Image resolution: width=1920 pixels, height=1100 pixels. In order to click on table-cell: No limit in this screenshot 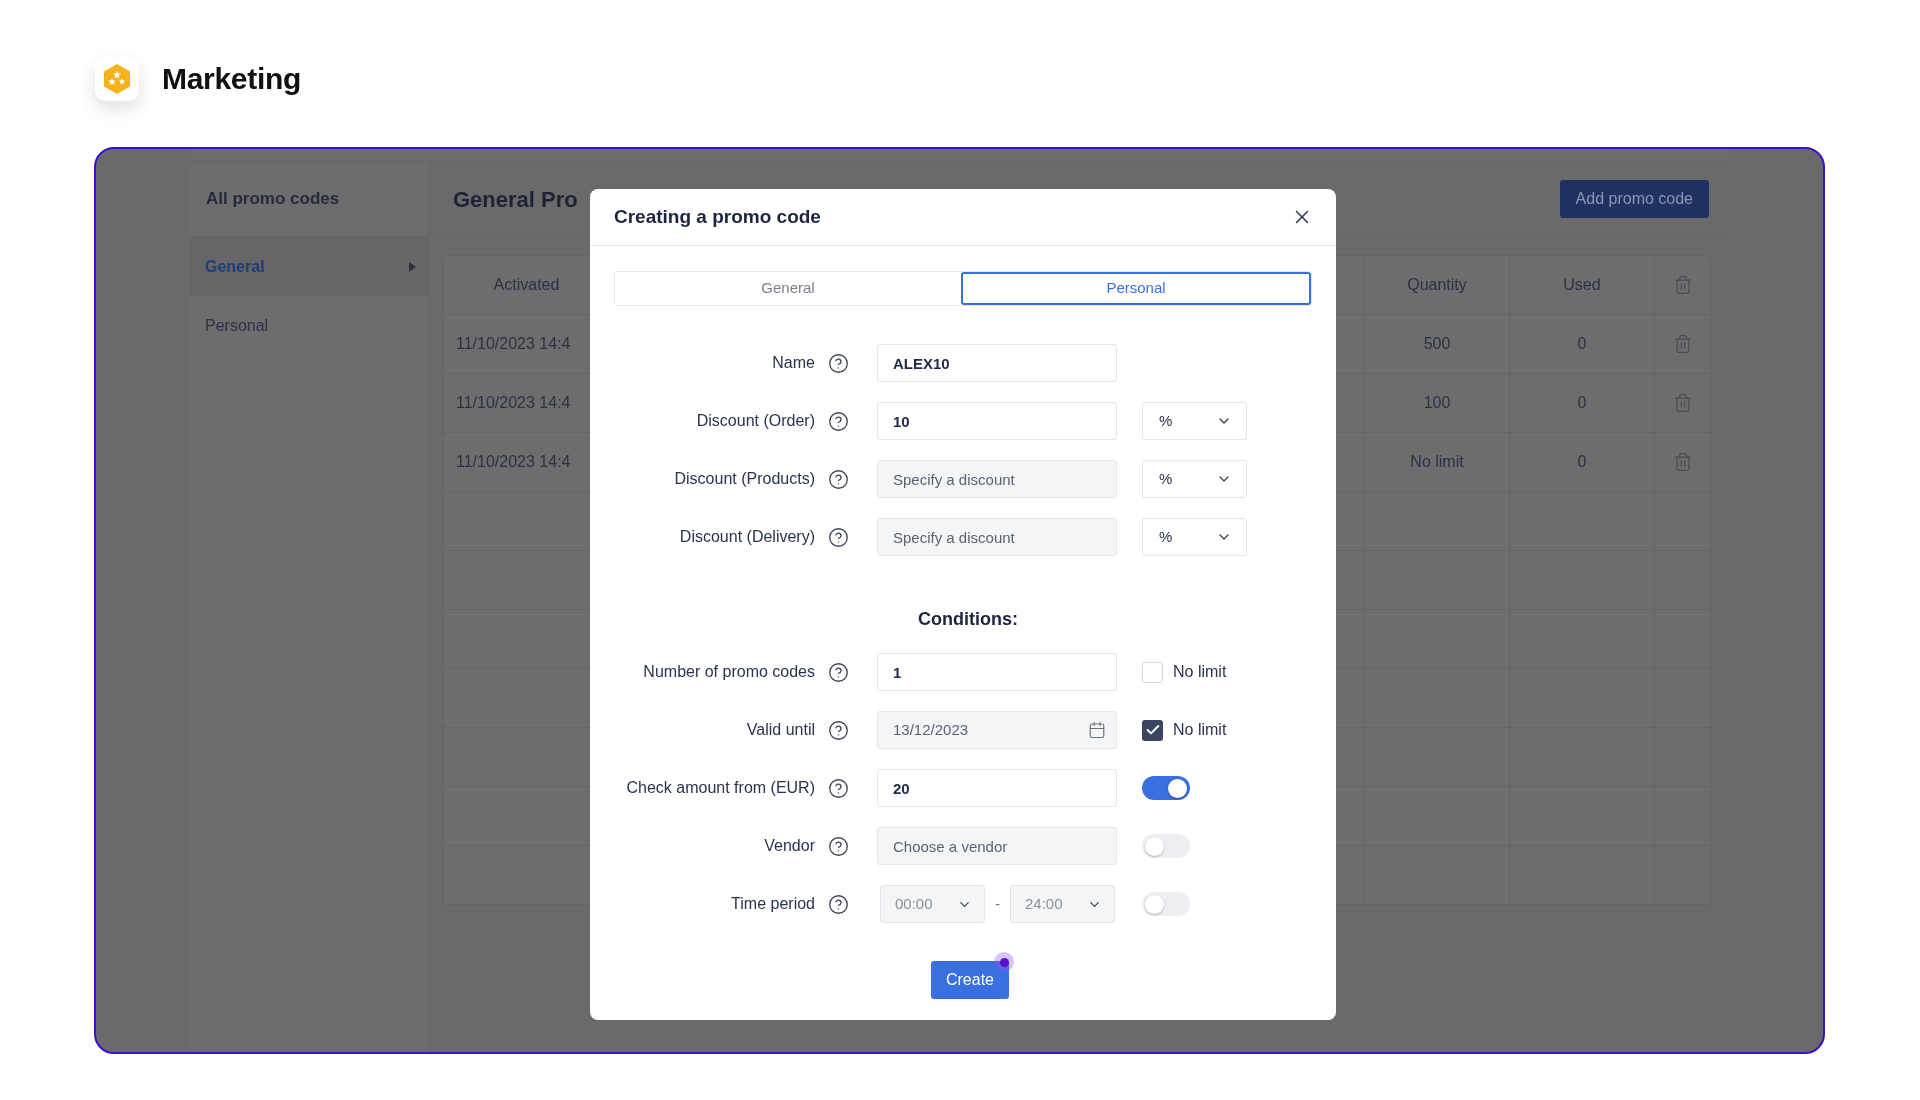, I will do `click(1437, 462)`.